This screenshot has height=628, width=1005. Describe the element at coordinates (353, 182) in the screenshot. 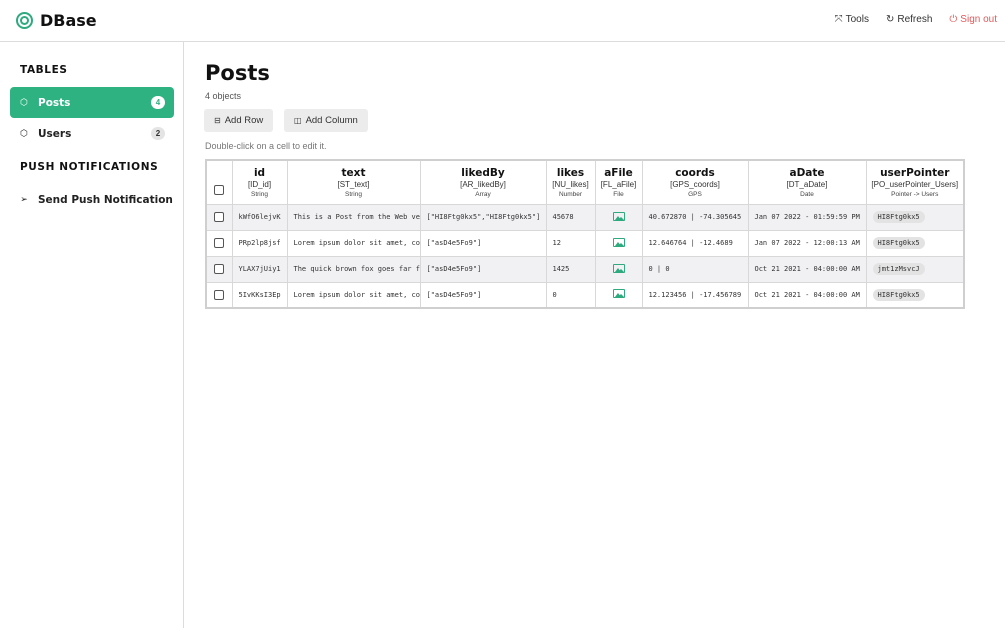

I see `column-header-text: text [ST_text] String` at that location.